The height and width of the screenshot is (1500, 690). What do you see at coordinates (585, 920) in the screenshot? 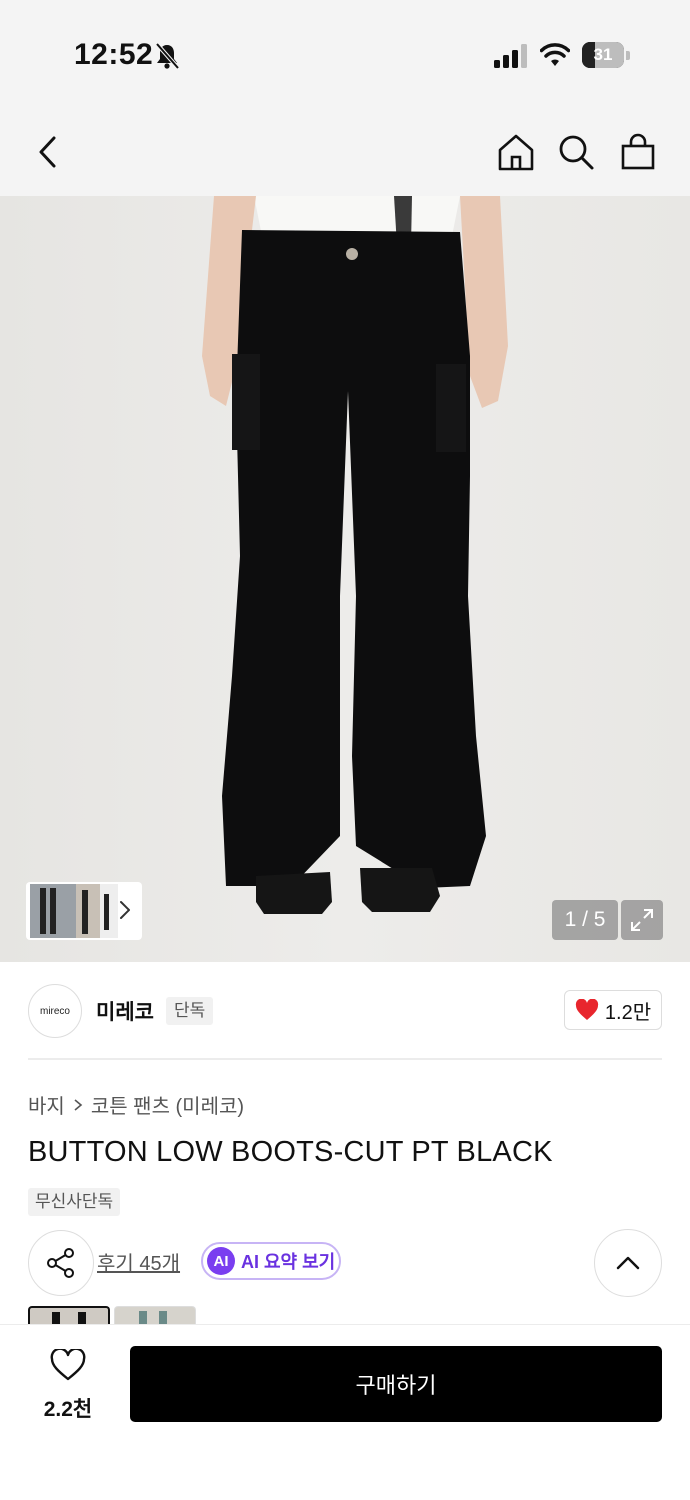
I see `image-counter: 1 / 5` at bounding box center [585, 920].